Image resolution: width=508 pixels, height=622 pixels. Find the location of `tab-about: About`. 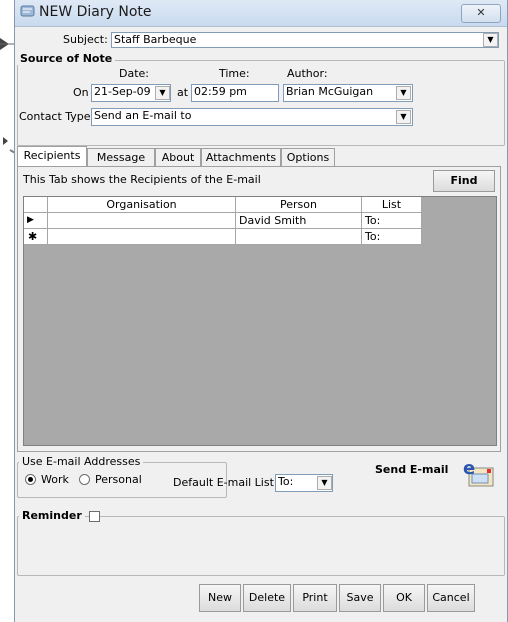

tab-about: About is located at coordinates (178, 157).